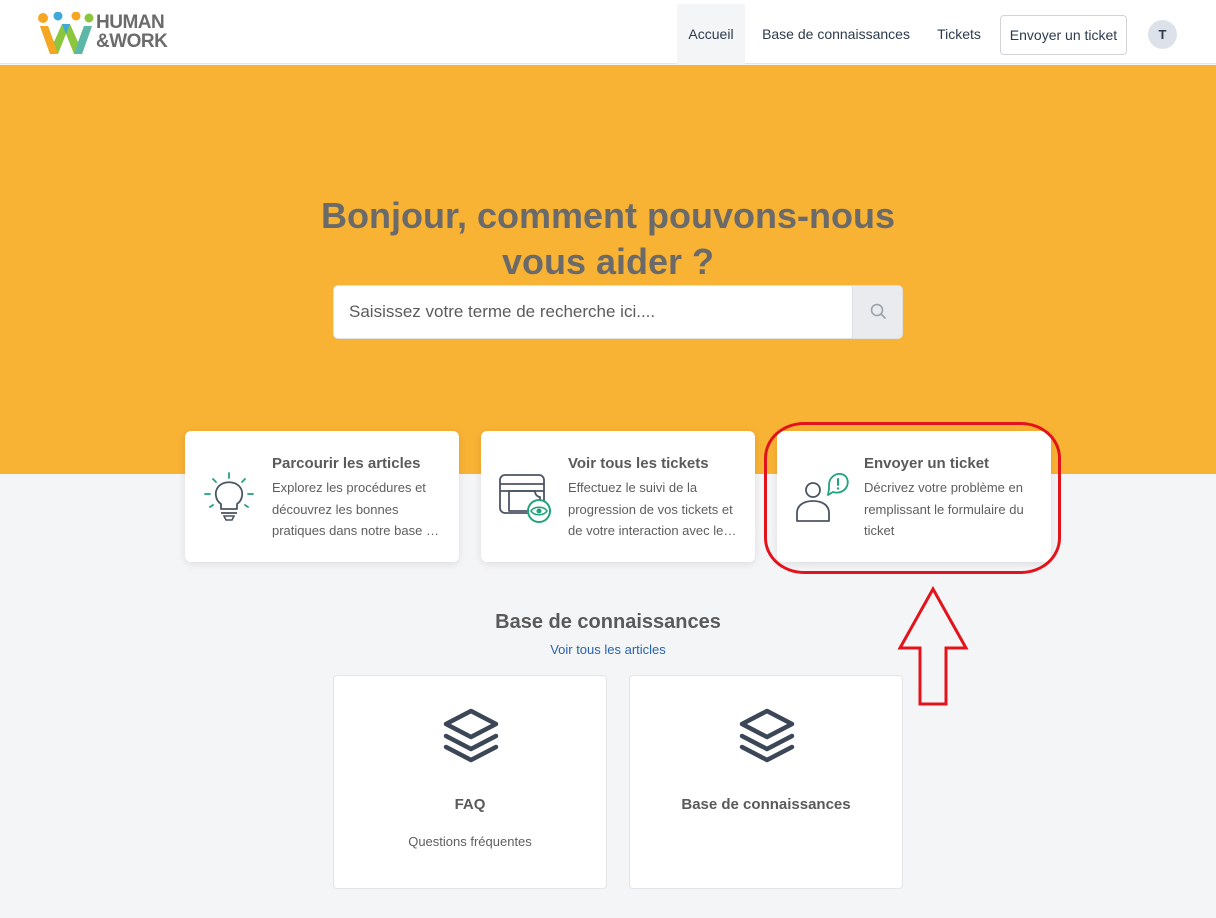 The height and width of the screenshot is (918, 1216). Describe the element at coordinates (593, 312) in the screenshot. I see `search-input` at that location.